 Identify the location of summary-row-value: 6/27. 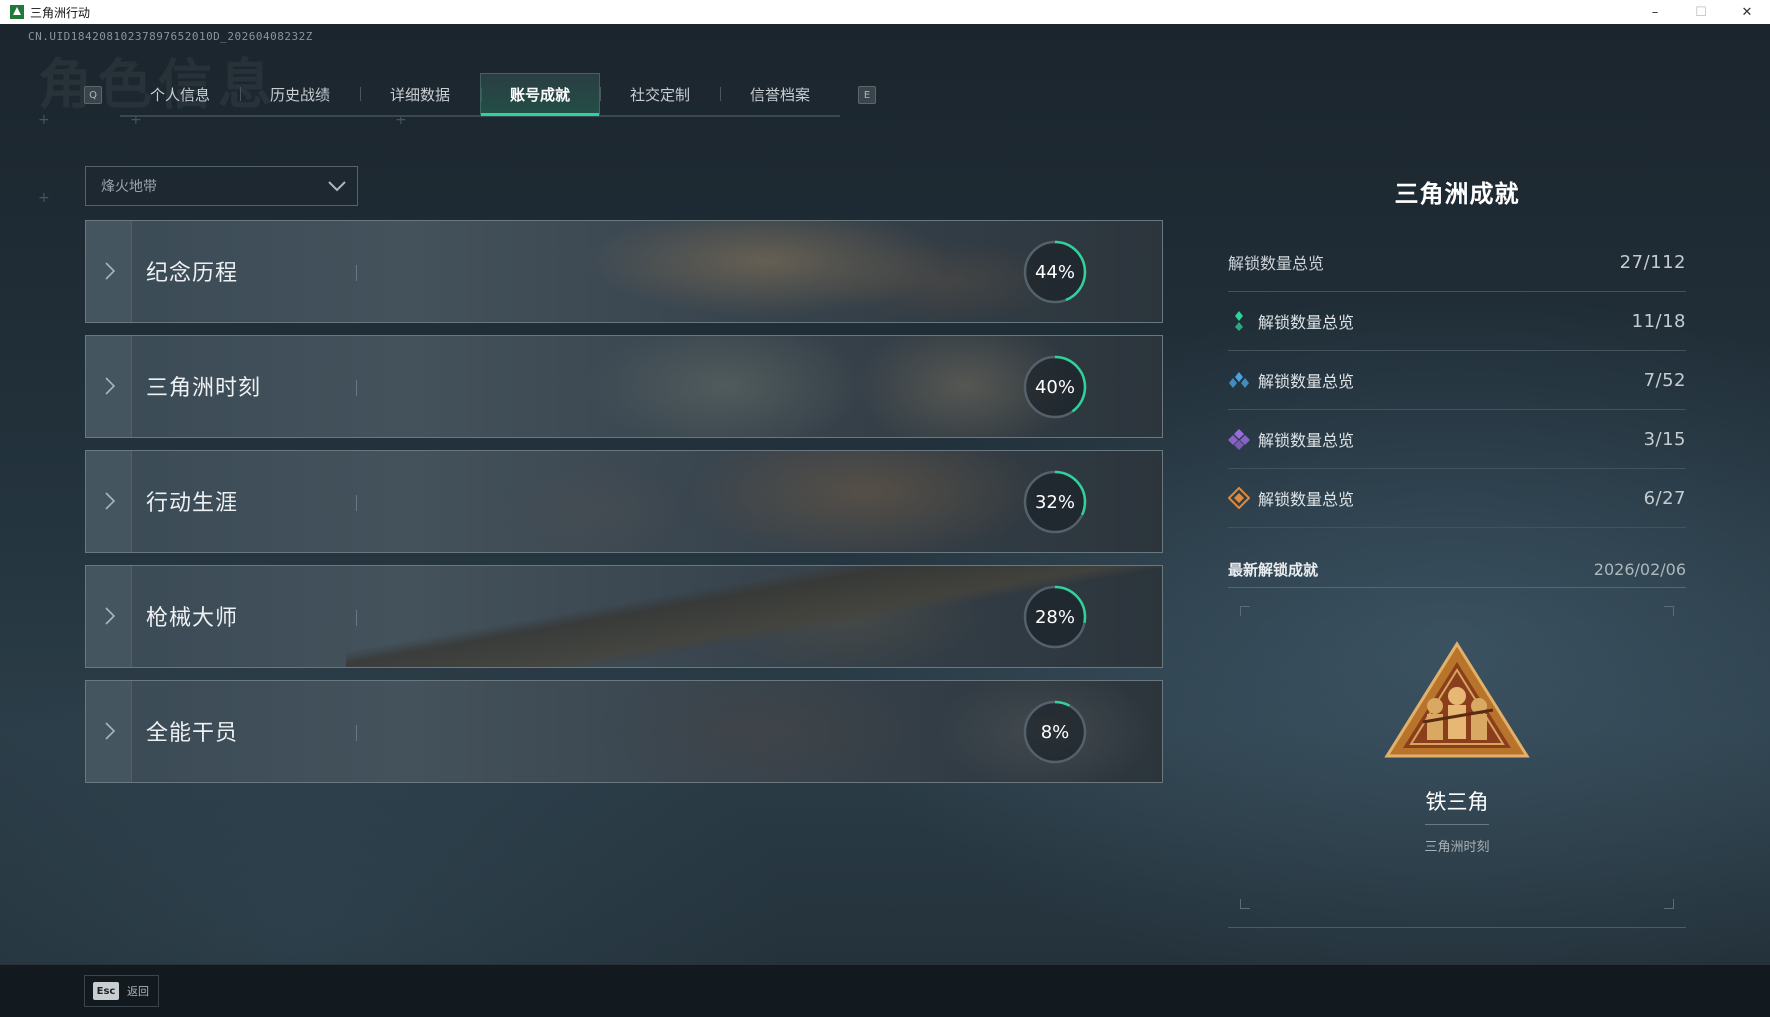
(1664, 498).